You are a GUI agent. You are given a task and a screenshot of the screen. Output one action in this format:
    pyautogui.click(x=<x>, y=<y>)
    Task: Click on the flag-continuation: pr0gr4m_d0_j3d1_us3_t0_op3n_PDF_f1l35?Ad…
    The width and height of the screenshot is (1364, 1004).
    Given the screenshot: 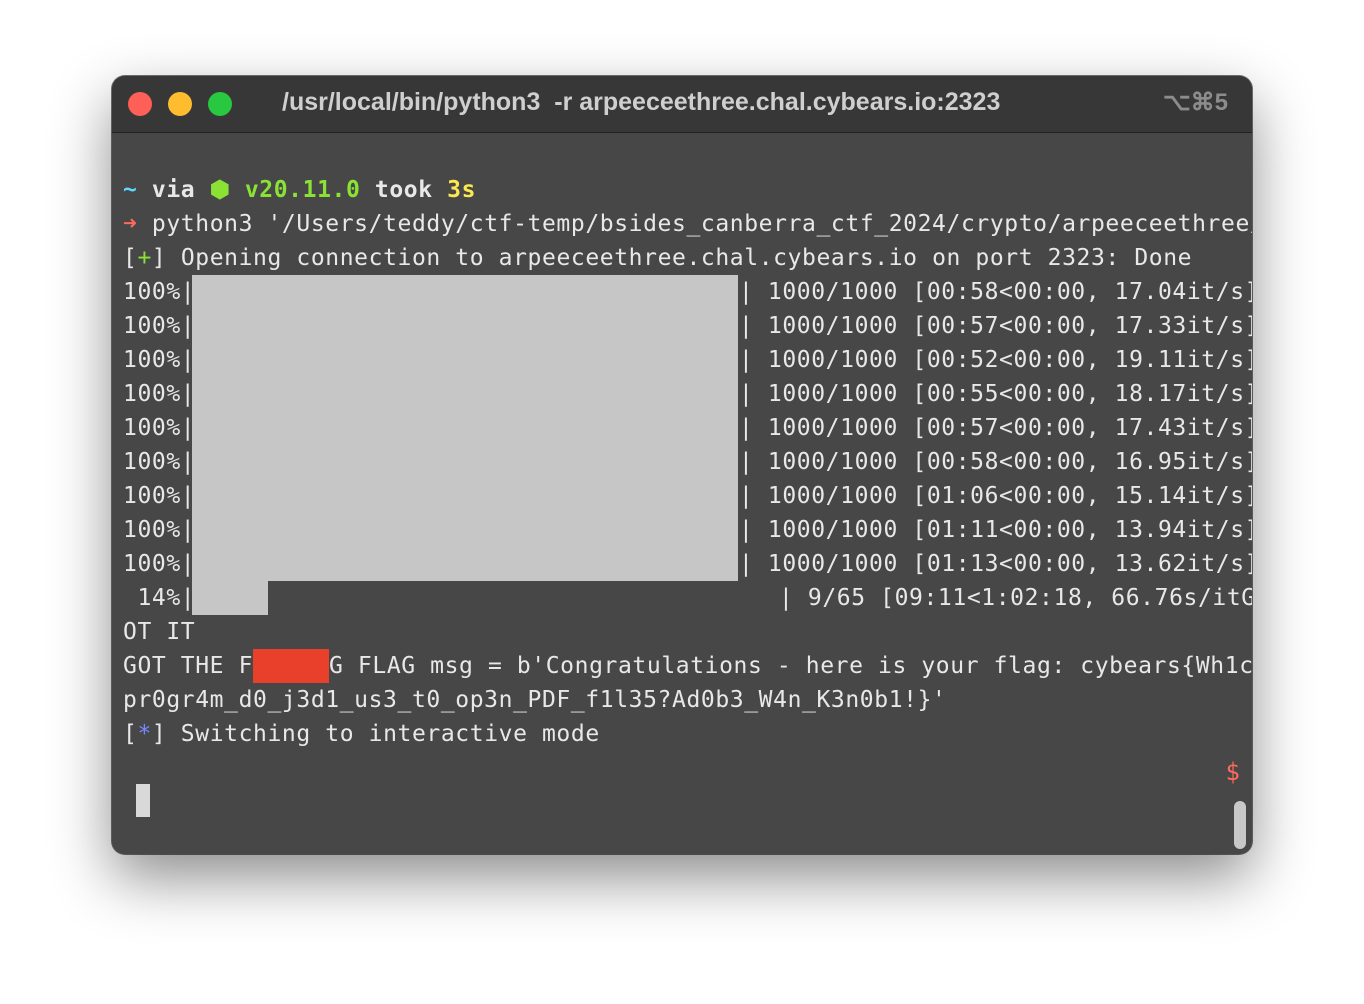 What is the action you would take?
    pyautogui.click(x=535, y=700)
    